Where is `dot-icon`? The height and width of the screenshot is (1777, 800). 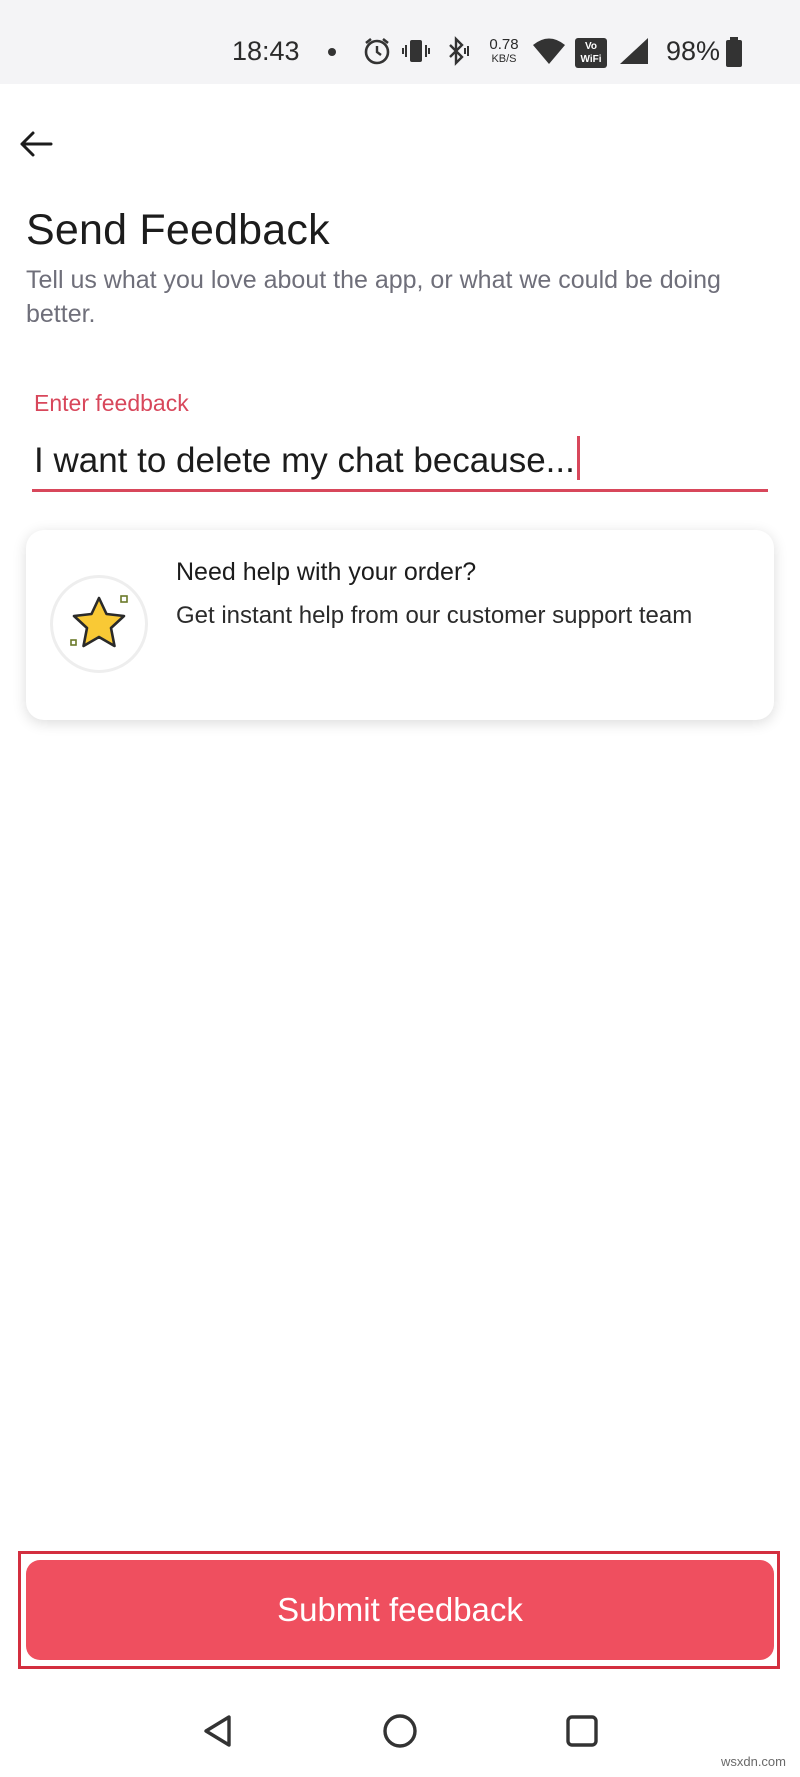
dot-icon is located at coordinates (332, 52).